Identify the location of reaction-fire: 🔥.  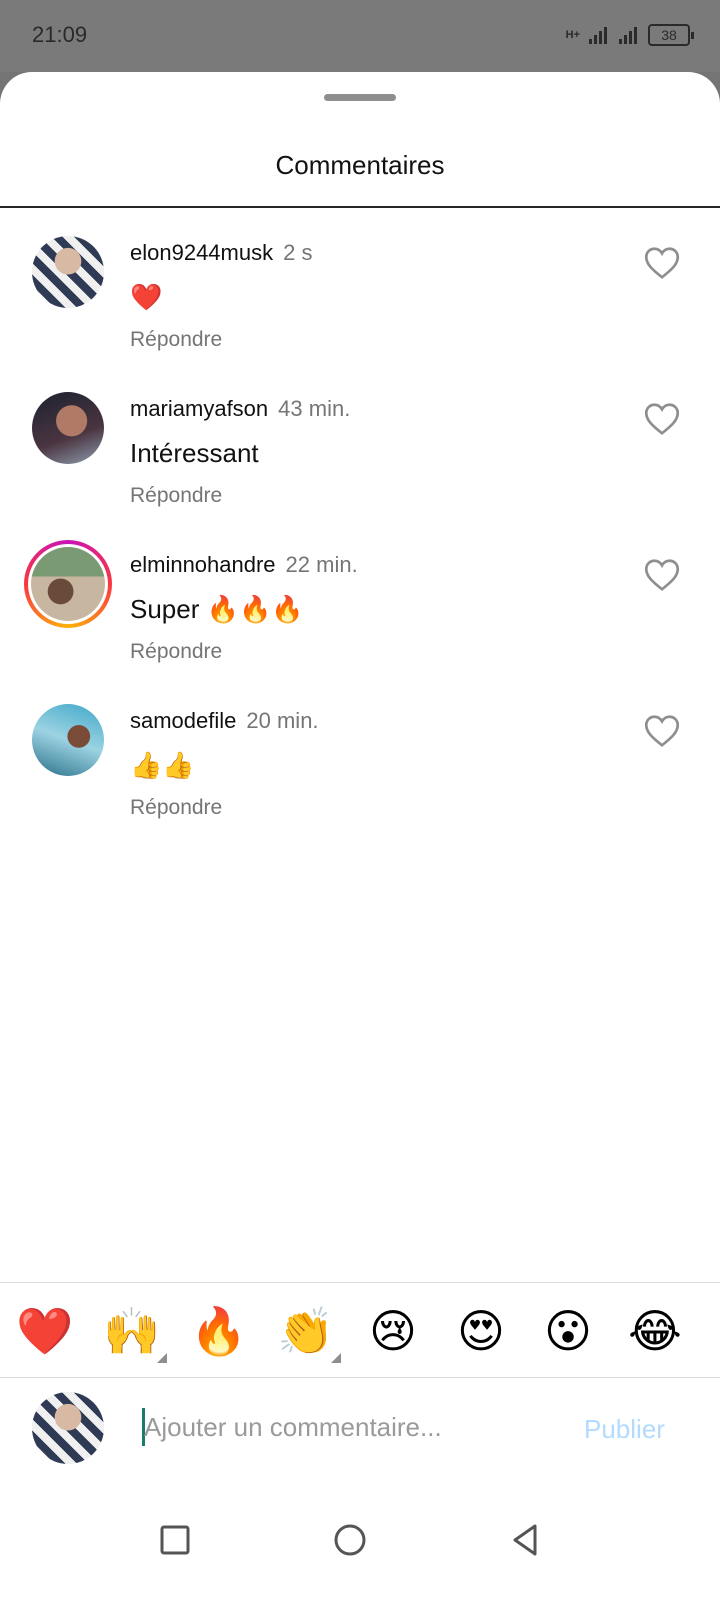
(219, 1331).